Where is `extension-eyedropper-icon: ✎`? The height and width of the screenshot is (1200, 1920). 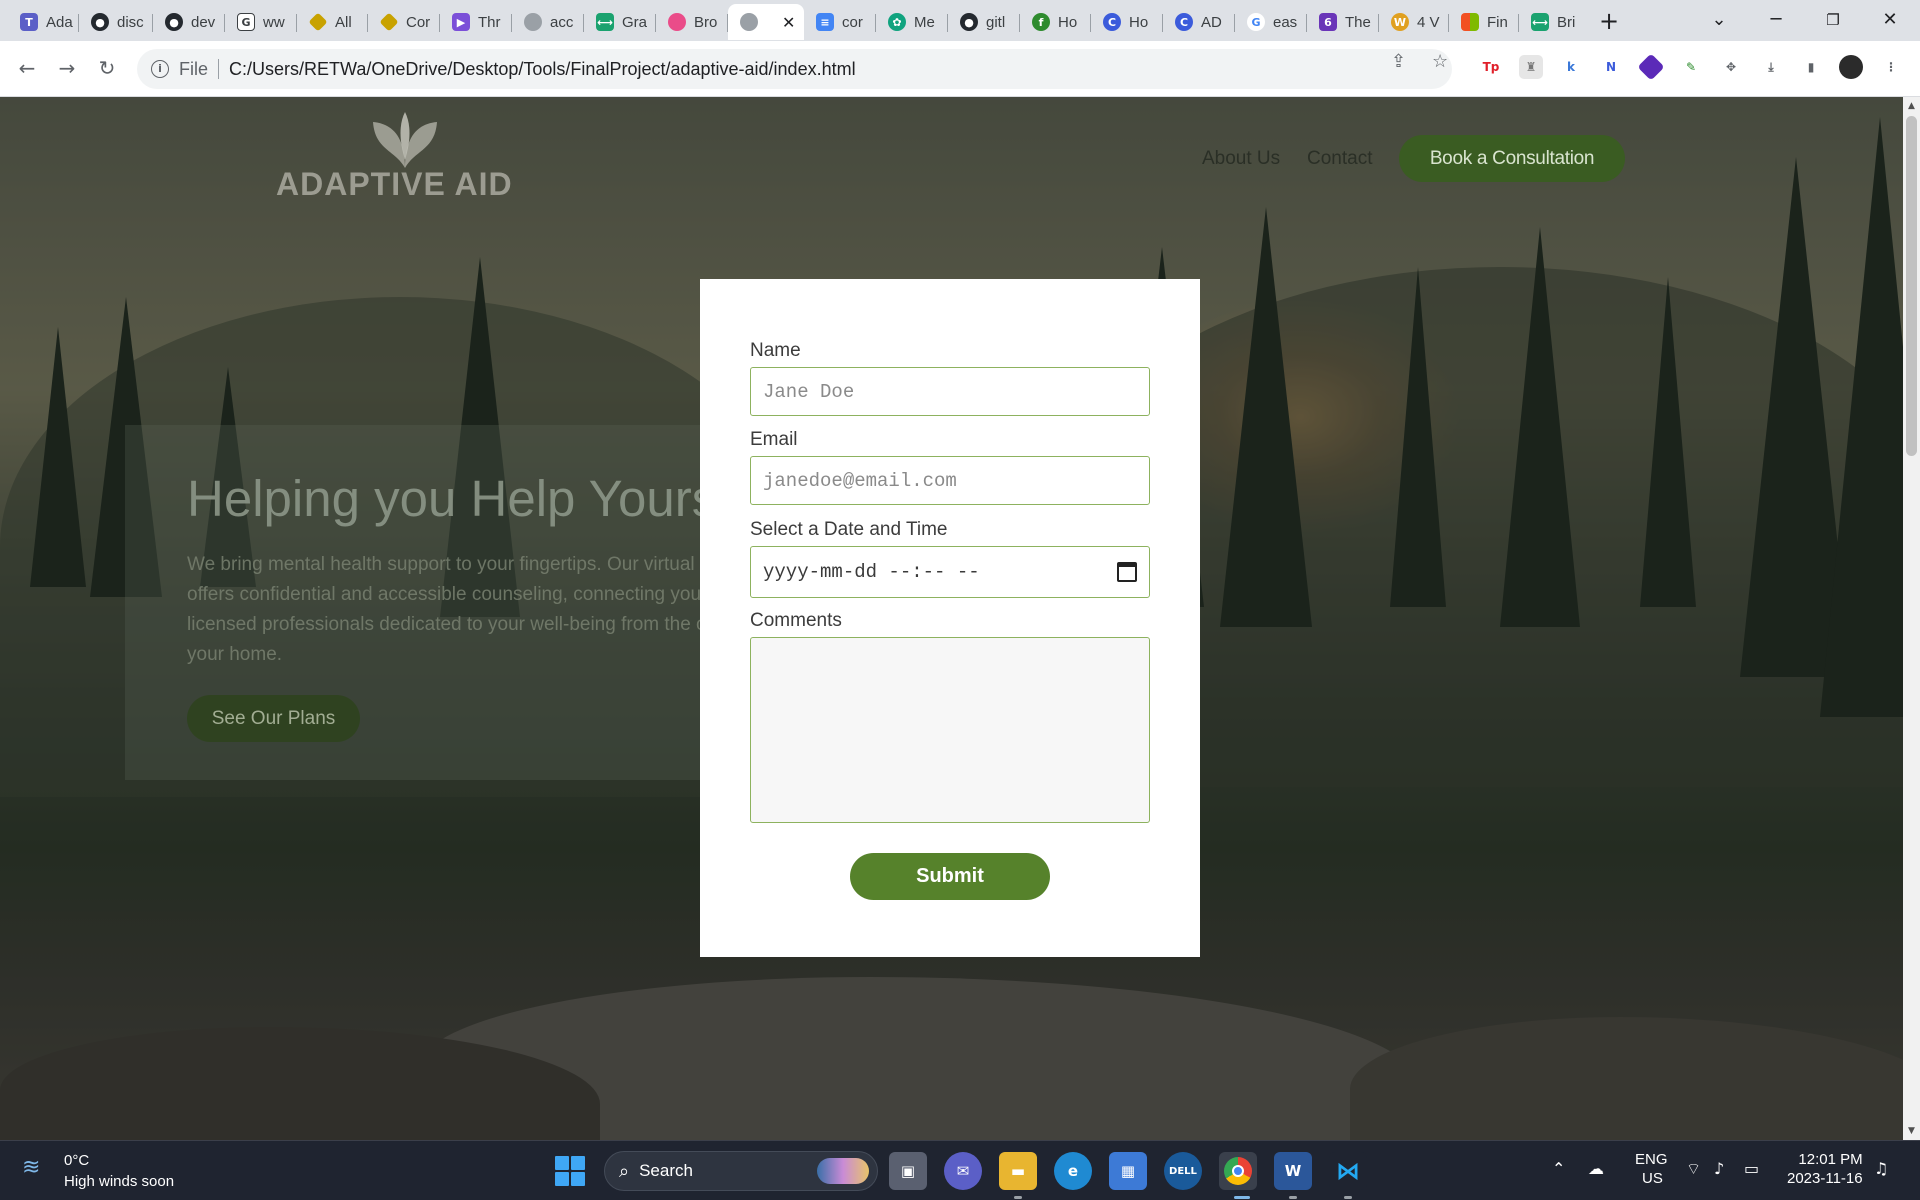
extension-eyedropper-icon: ✎ is located at coordinates (1691, 67).